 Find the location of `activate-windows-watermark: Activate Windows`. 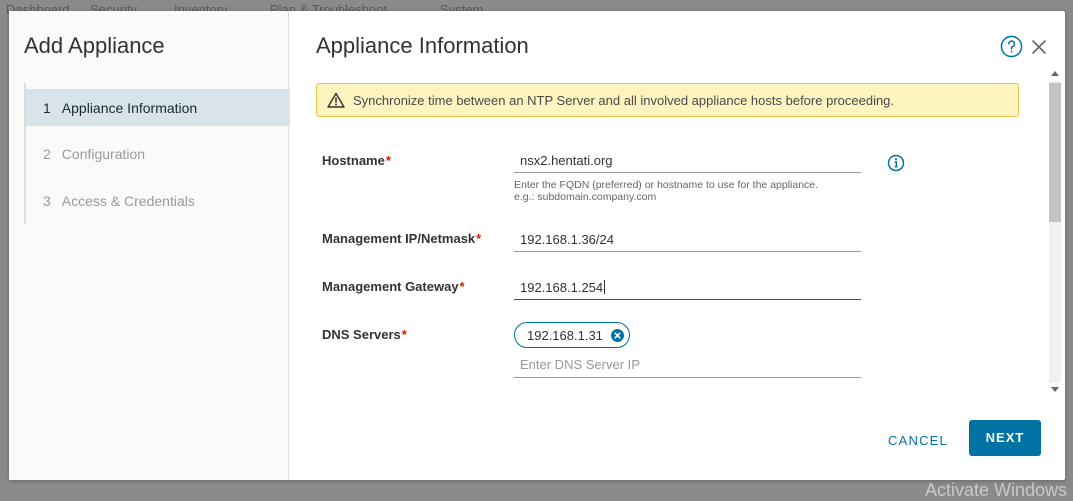

activate-windows-watermark: Activate Windows is located at coordinates (995, 490).